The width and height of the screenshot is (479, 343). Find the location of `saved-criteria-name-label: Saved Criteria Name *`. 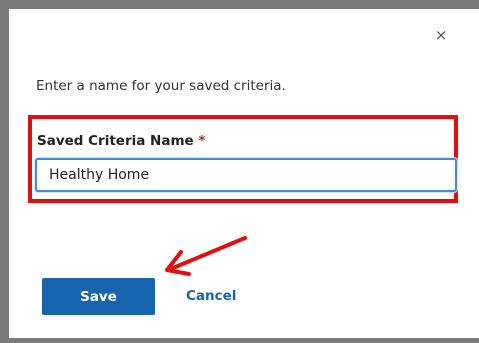

saved-criteria-name-label: Saved Criteria Name * is located at coordinates (121, 141).